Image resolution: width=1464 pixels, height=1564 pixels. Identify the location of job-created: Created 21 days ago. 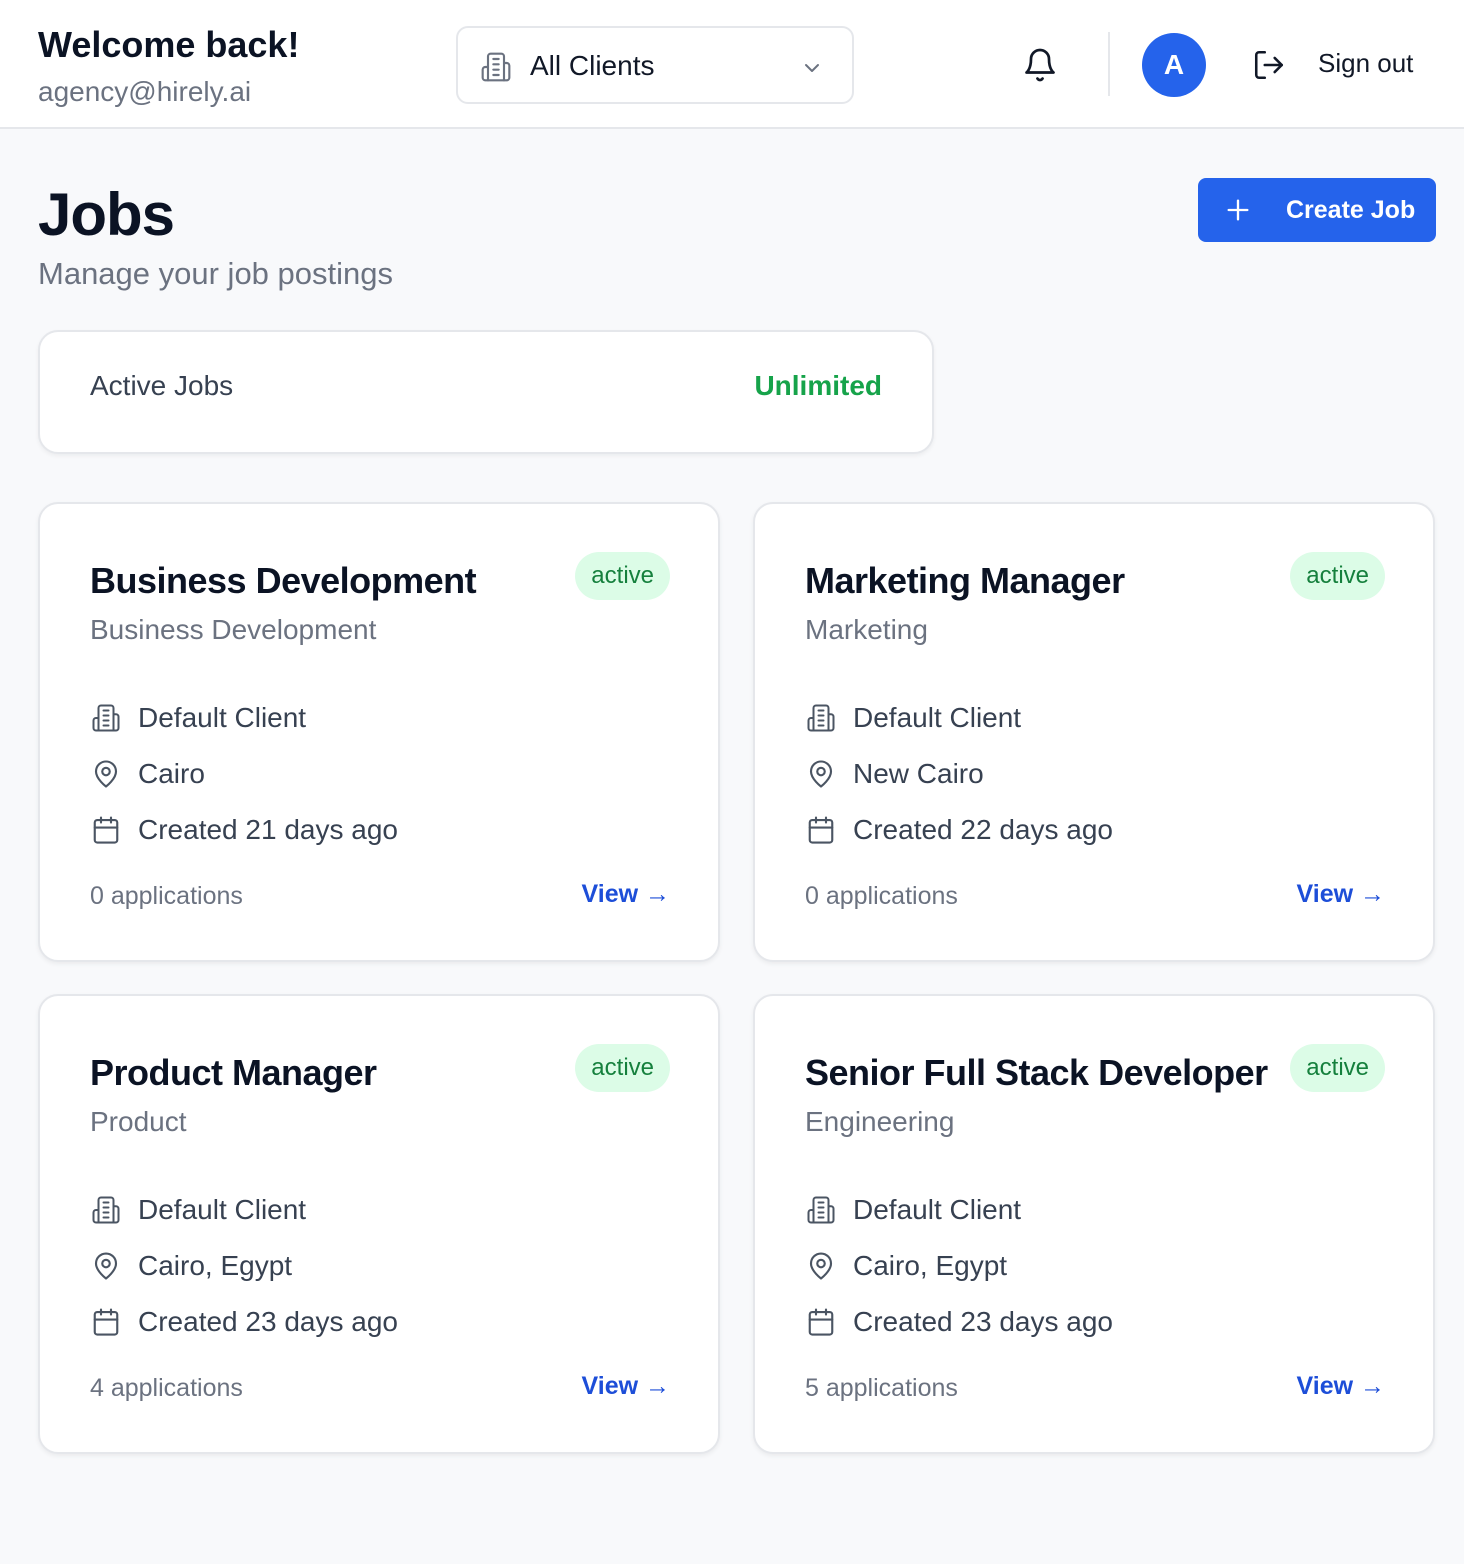
(268, 829).